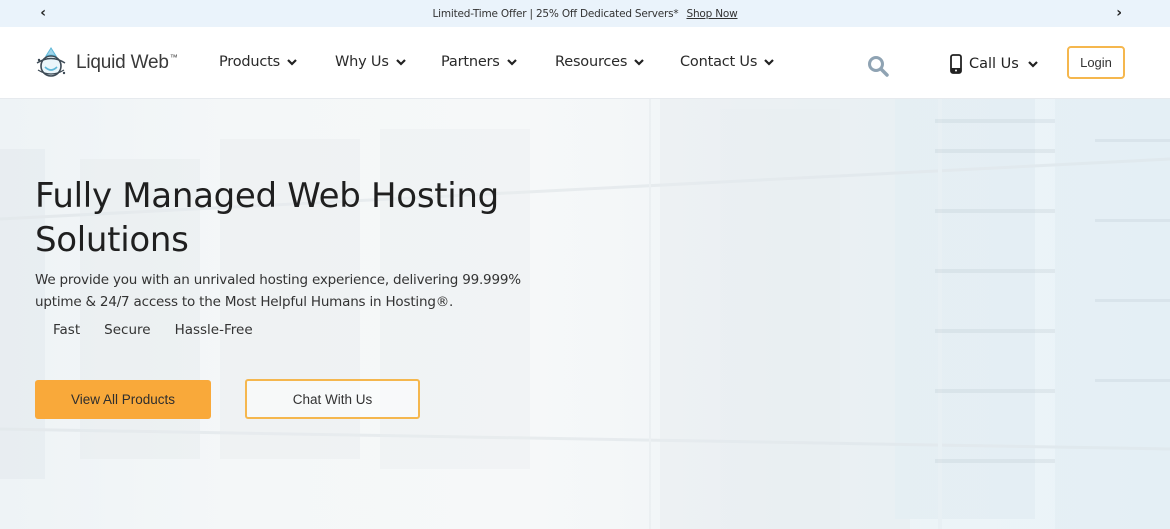 This screenshot has height=529, width=1170. I want to click on nav-why-us: Why Us, so click(371, 62).